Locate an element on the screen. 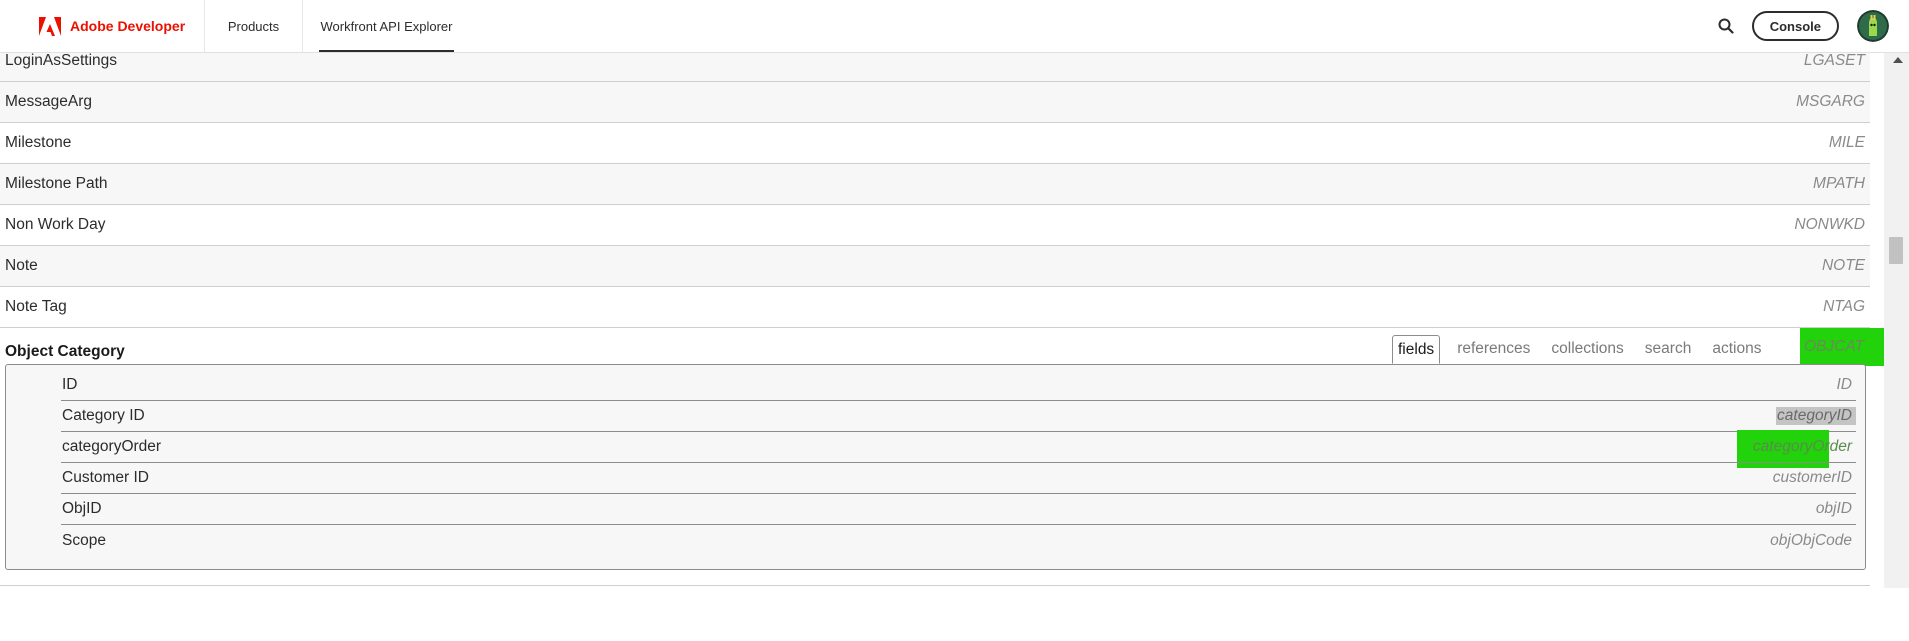 The image size is (1909, 641). object-code: NOTE is located at coordinates (1843, 265).